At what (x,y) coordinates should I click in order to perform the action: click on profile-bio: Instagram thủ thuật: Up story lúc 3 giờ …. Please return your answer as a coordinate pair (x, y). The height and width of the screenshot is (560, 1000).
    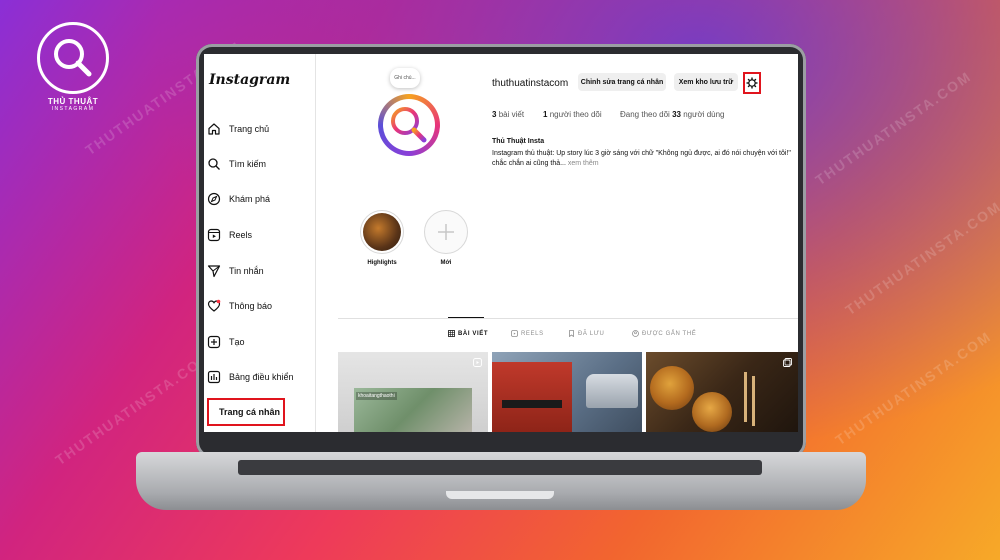
    Looking at the image, I should click on (642, 159).